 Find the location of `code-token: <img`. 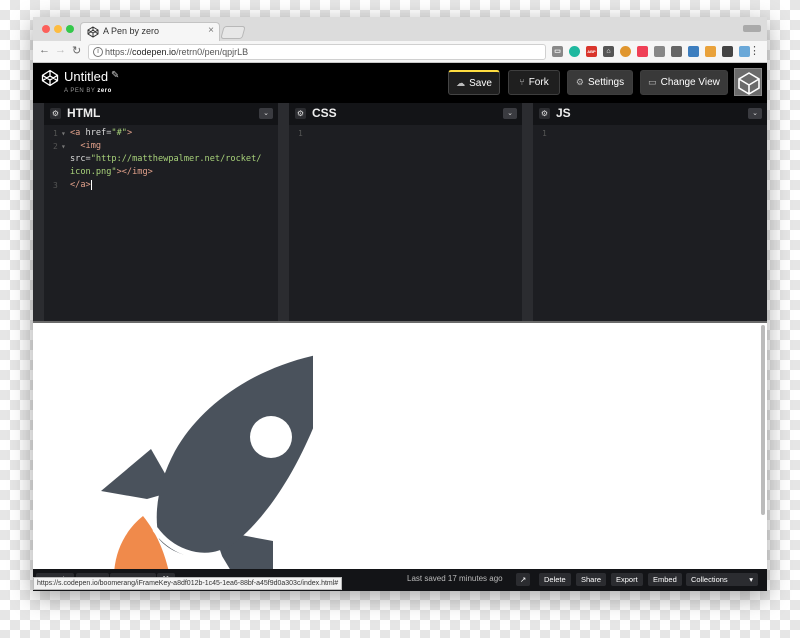

code-token: <img is located at coordinates (91, 146).